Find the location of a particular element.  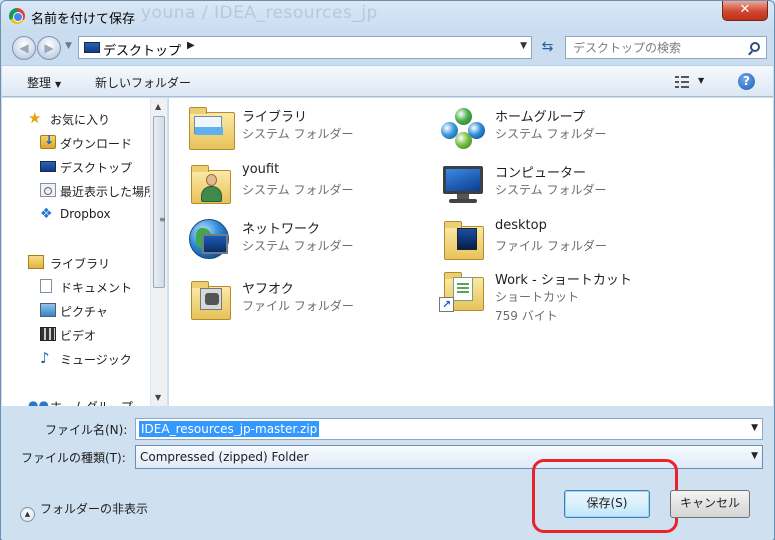

scrollbar-thumb: ≡ is located at coordinates (159, 202).